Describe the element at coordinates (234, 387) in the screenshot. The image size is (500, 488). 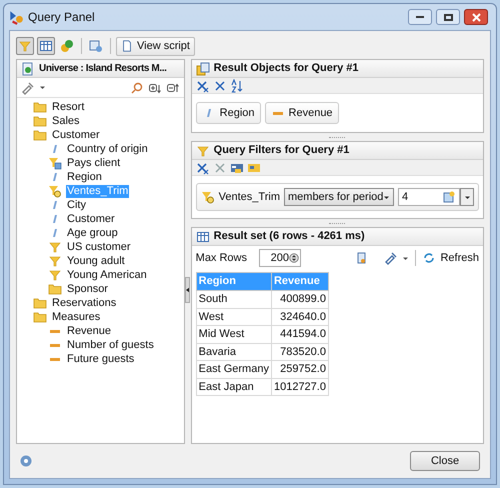
I see `table-cell: East Japan` at that location.